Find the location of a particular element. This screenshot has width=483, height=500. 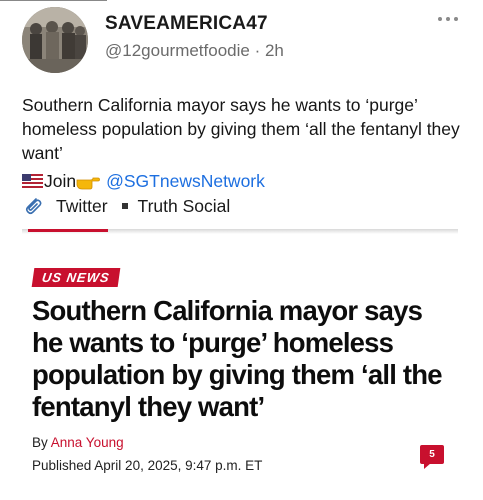

ellipsis-icon is located at coordinates (450, 19).